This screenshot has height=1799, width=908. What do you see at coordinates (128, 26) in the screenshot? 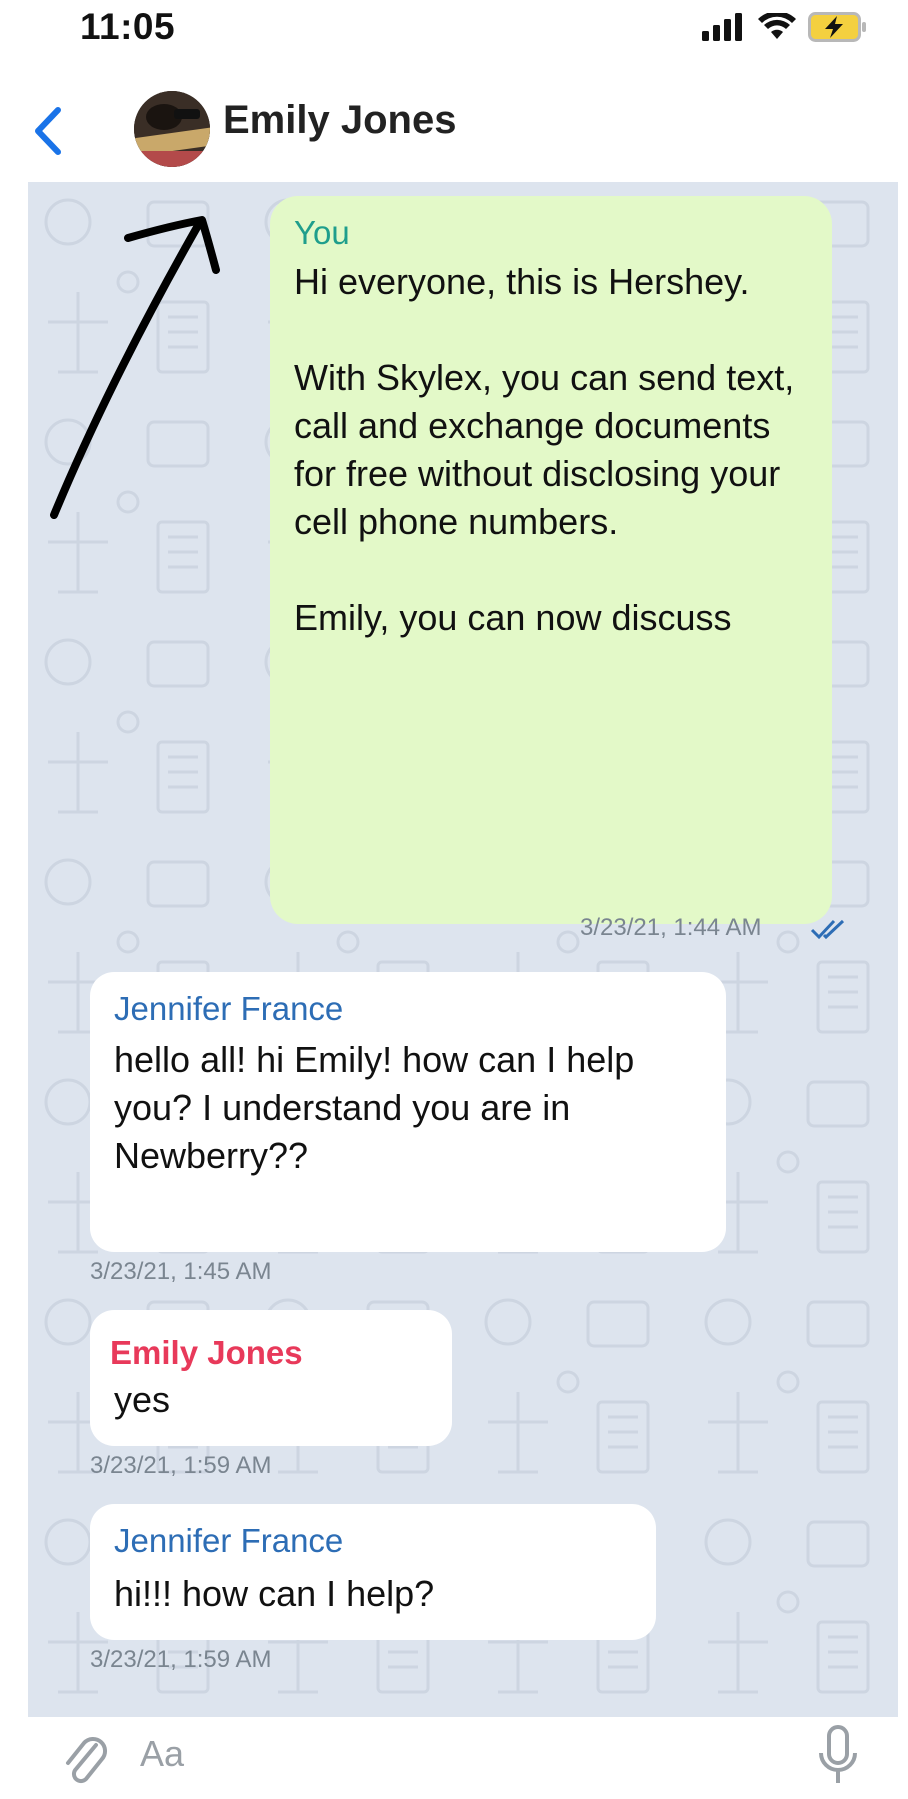
I see `status-time: 11:05` at bounding box center [128, 26].